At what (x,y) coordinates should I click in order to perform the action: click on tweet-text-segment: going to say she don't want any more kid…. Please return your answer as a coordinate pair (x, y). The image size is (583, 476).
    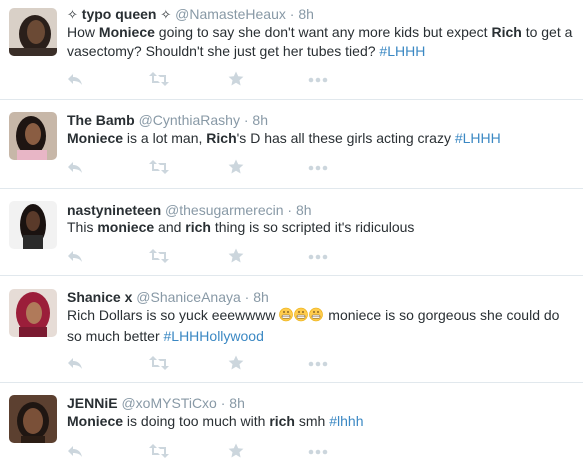
    Looking at the image, I should click on (323, 32).